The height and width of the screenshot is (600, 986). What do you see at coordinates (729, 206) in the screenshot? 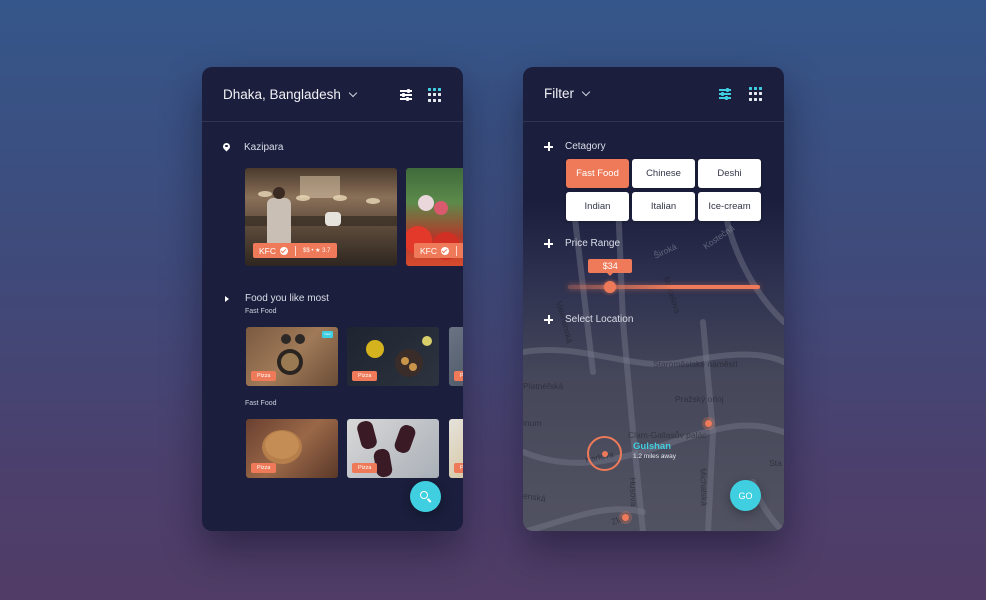
I see `category-ice-cream: Ice-cream` at bounding box center [729, 206].